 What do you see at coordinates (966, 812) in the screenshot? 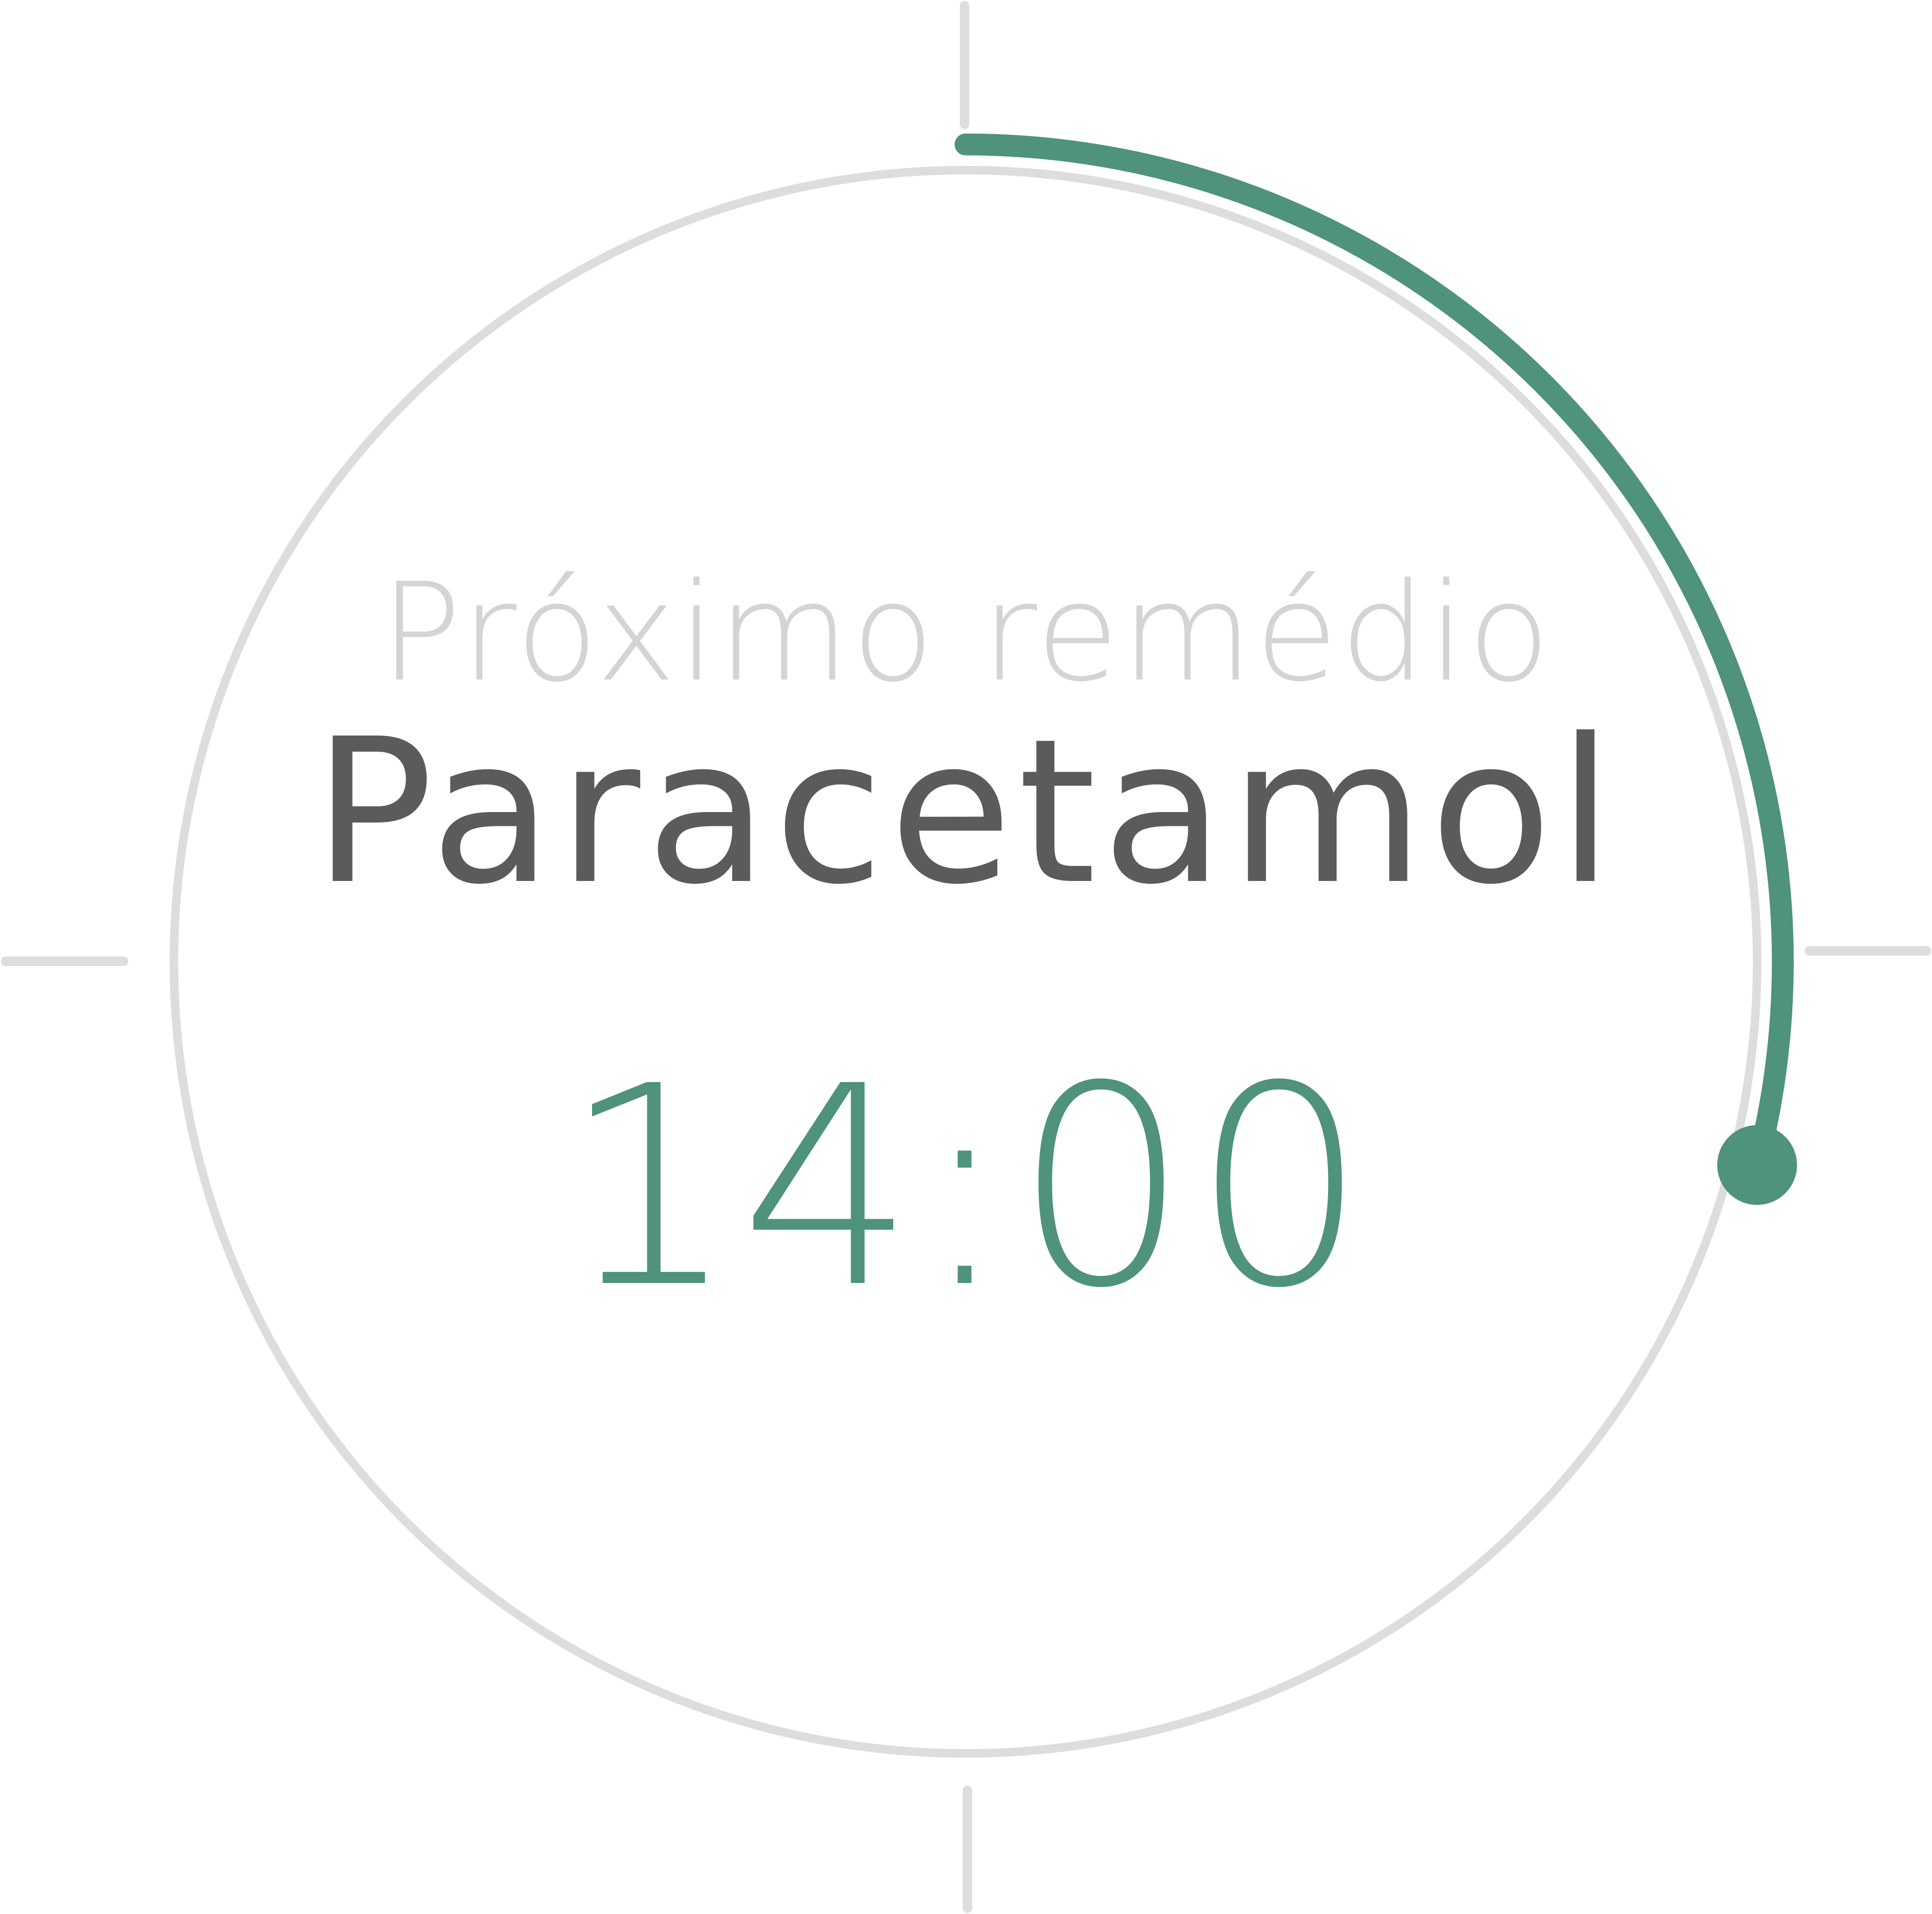
I see `medicine-name: Paracetamol` at bounding box center [966, 812].